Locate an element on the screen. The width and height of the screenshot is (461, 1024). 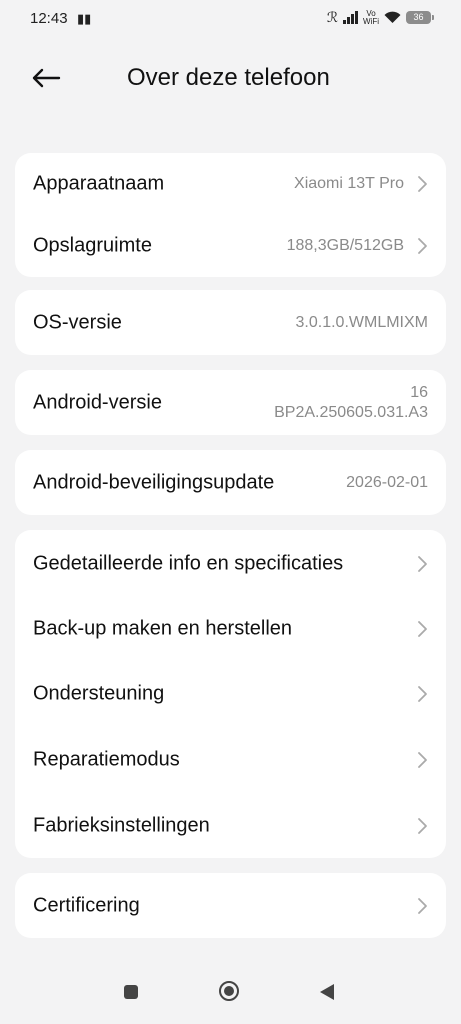
android-version-card: Android-versie 16 BP2A.250605.031.A3 is located at coordinates (230, 402).